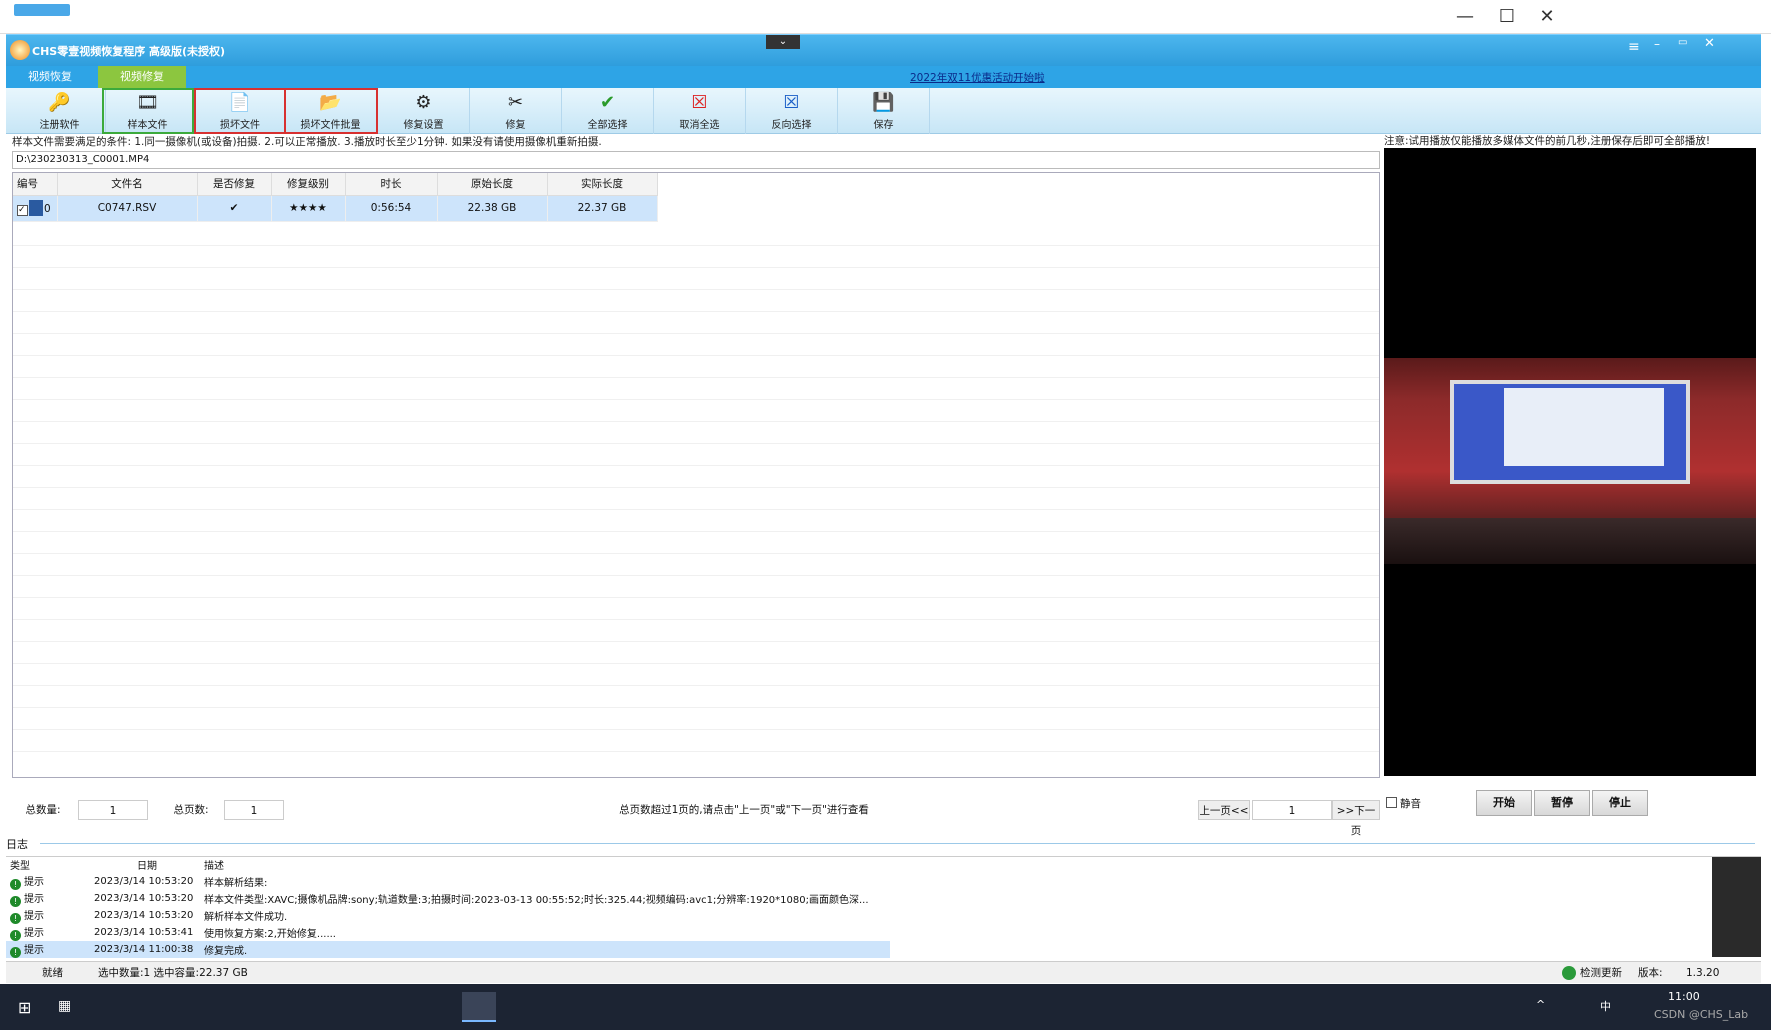  What do you see at coordinates (700, 111) in the screenshot?
I see `deselect-all-button: ☒ 取消全选` at bounding box center [700, 111].